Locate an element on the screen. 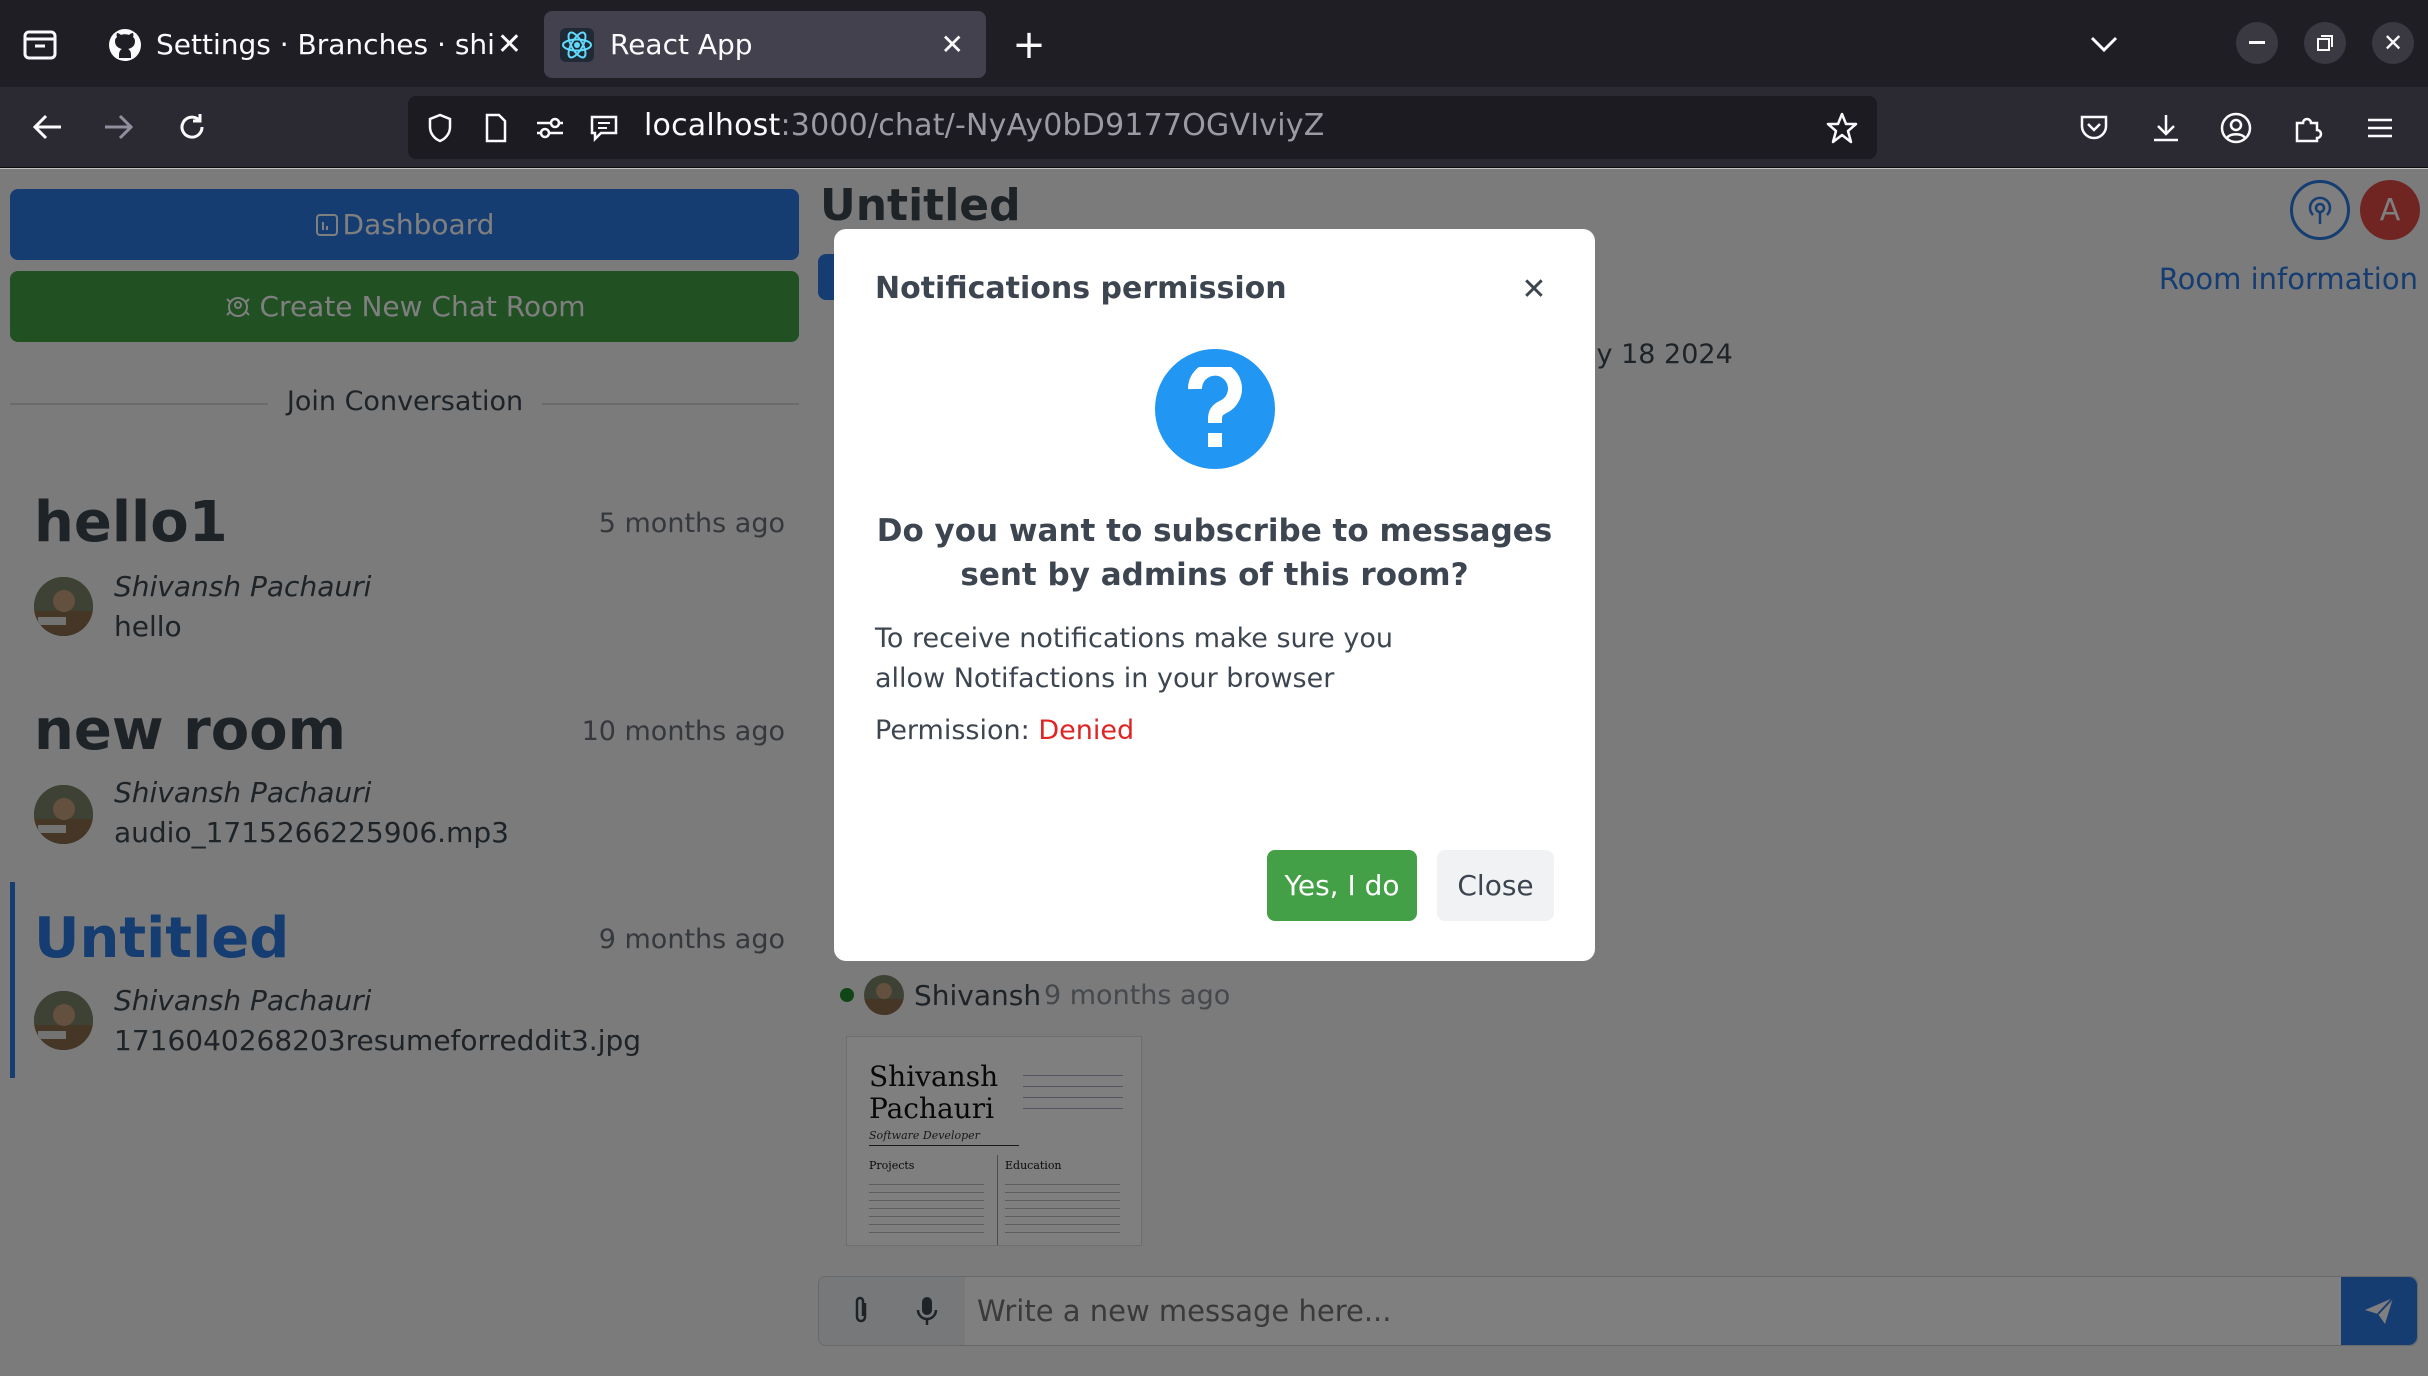 This screenshot has width=2428, height=1376. tracking-protection-shield-icon is located at coordinates (440, 128).